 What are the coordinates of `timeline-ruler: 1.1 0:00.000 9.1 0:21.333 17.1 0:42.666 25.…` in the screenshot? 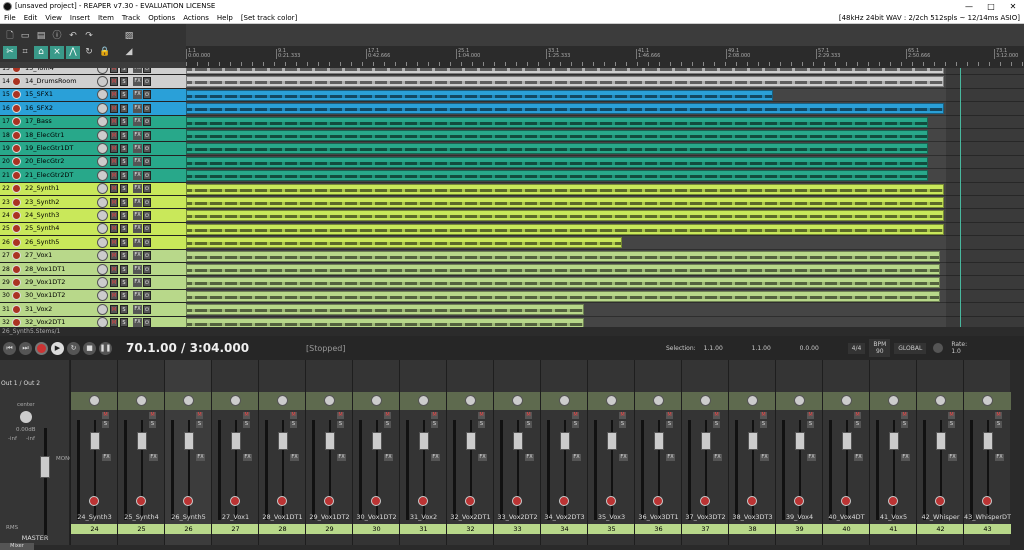 It's located at (605, 57).